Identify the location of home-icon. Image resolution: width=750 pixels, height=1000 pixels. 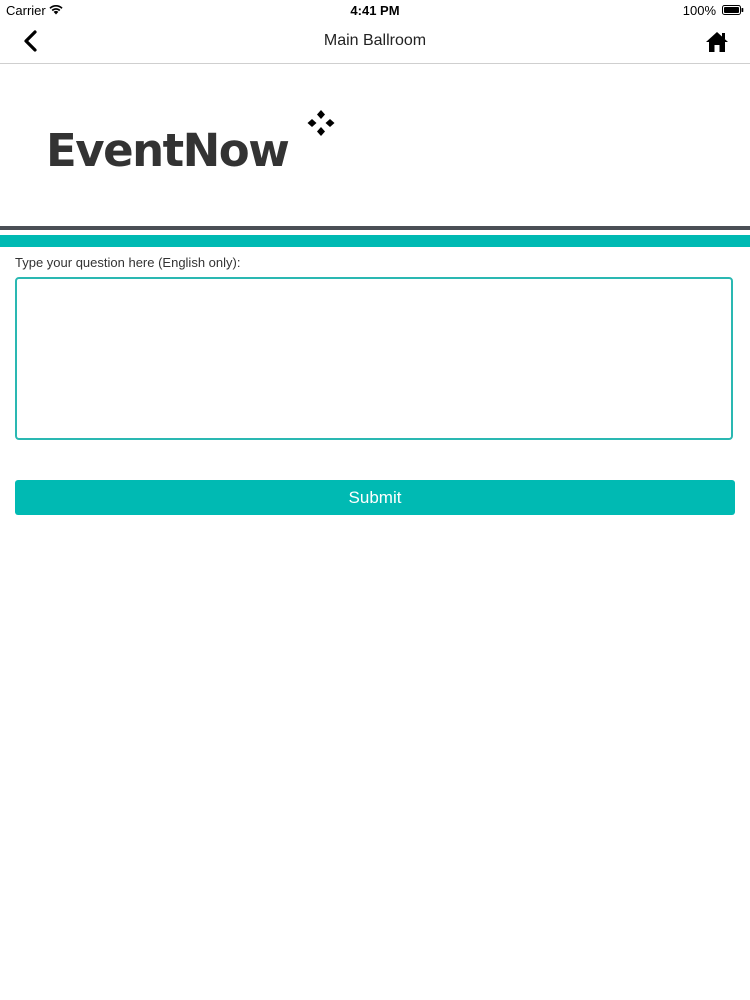
(717, 42).